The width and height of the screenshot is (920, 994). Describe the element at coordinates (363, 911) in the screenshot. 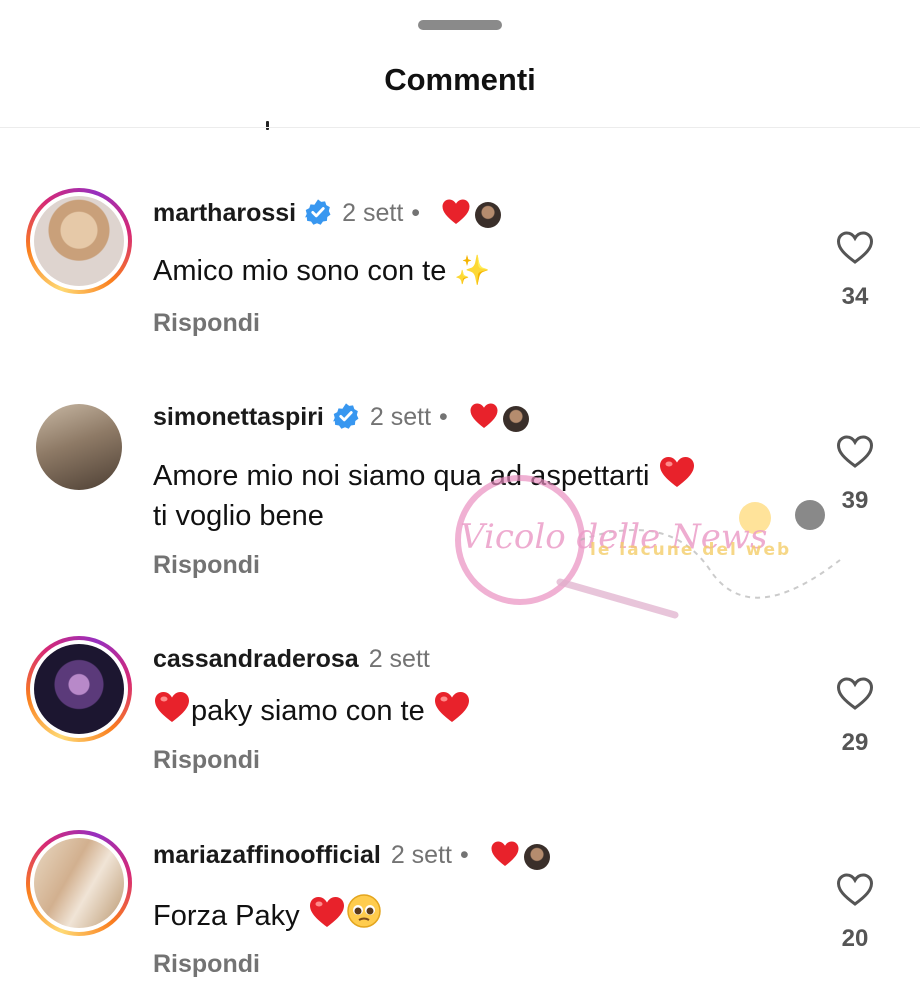

I see `pleading-face-emoji-icon` at that location.